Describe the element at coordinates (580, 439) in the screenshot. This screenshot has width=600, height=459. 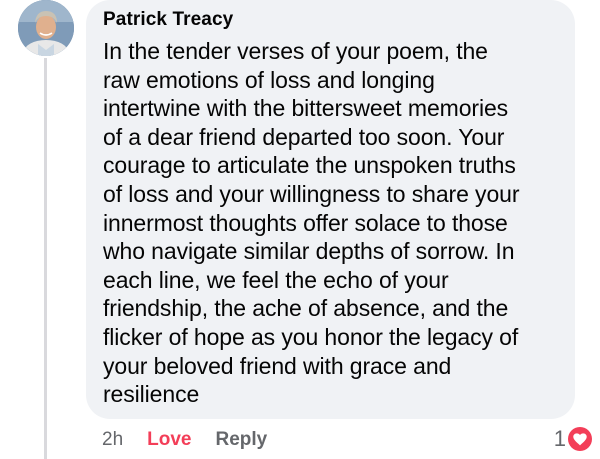
I see `heart-icon` at that location.